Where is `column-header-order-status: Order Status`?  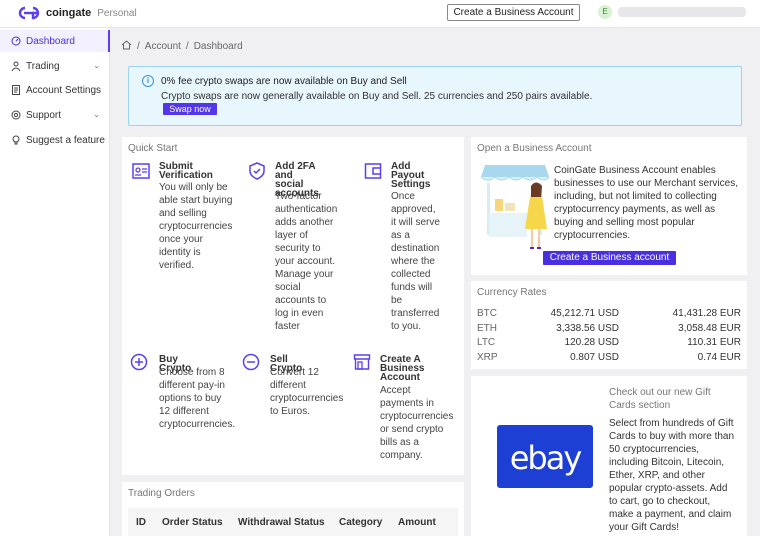 column-header-order-status: Order Status is located at coordinates (192, 522).